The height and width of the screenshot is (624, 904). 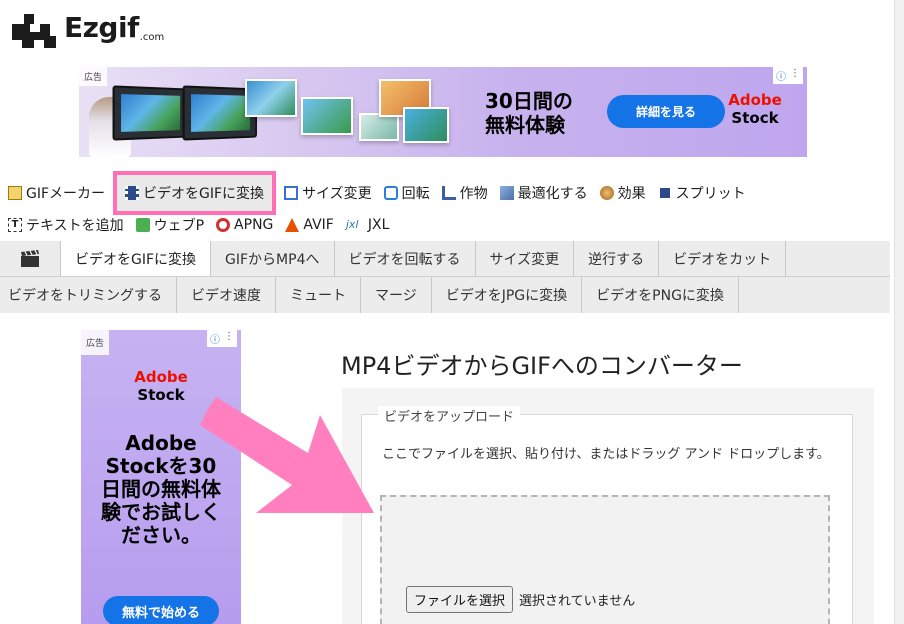 What do you see at coordinates (525, 258) in the screenshot?
I see `subtab-resize: サイズ変更` at bounding box center [525, 258].